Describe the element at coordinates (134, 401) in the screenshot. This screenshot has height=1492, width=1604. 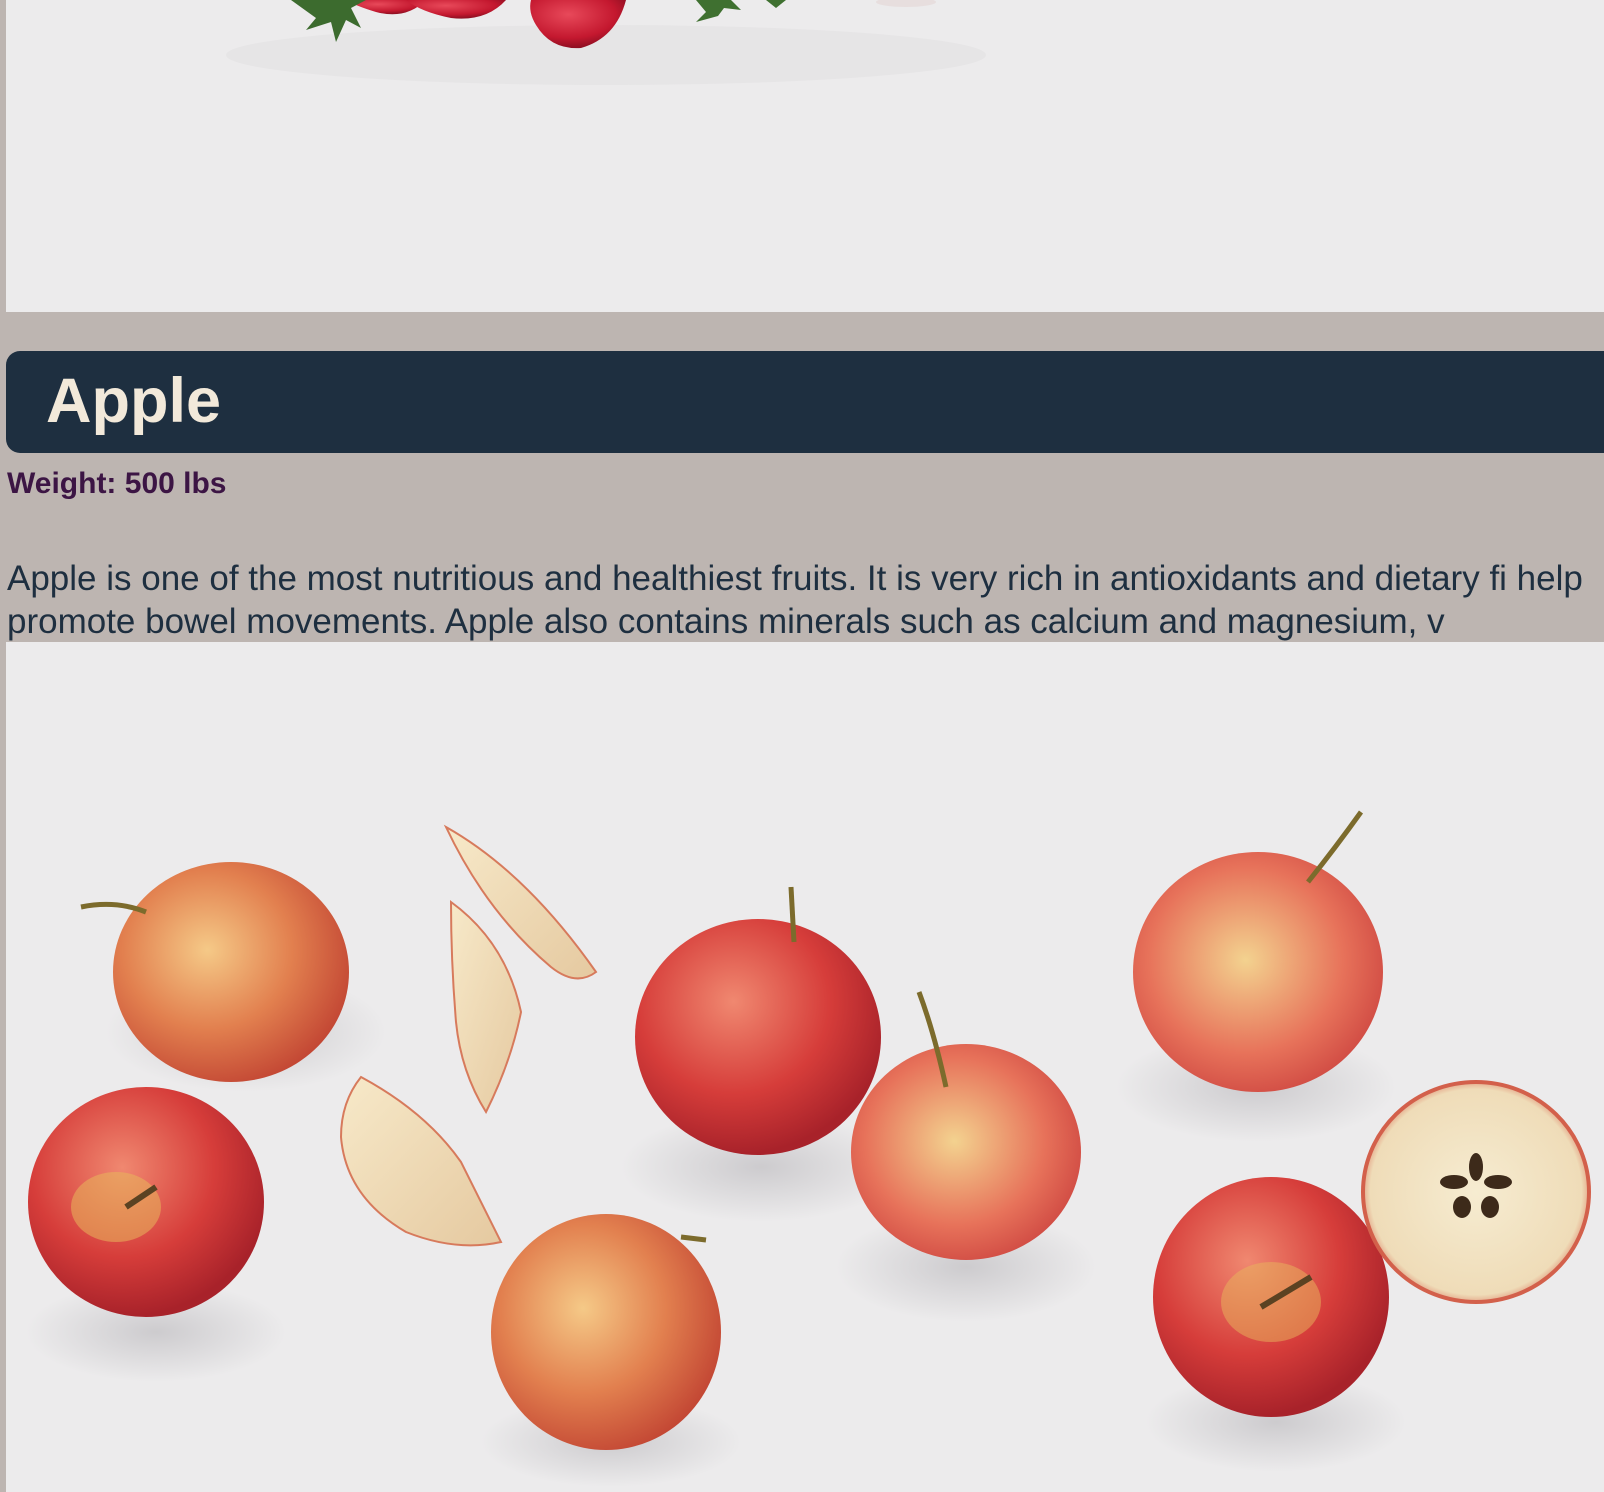
I see `fruit-title: Apple` at that location.